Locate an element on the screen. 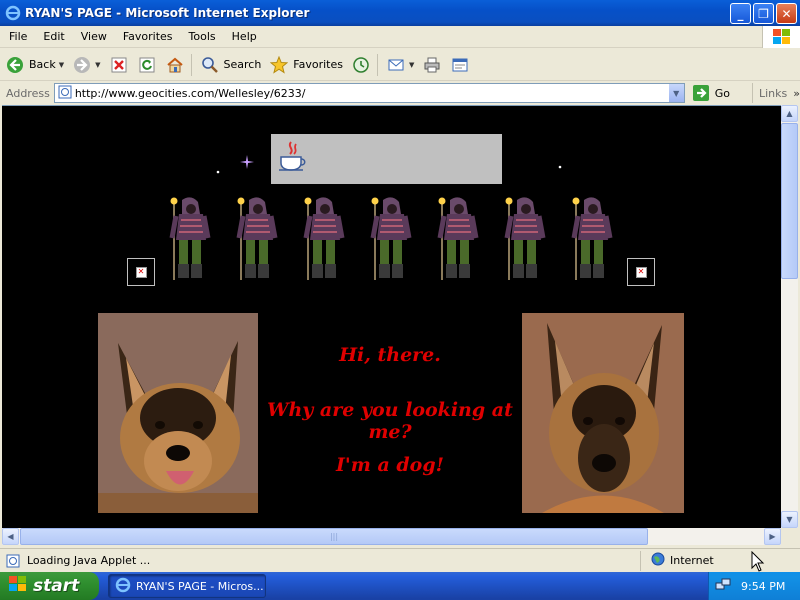 The height and width of the screenshot is (600, 800). toolbar: Back ▼ ▼ Search Favorites ▼ is located at coordinates (400, 65).